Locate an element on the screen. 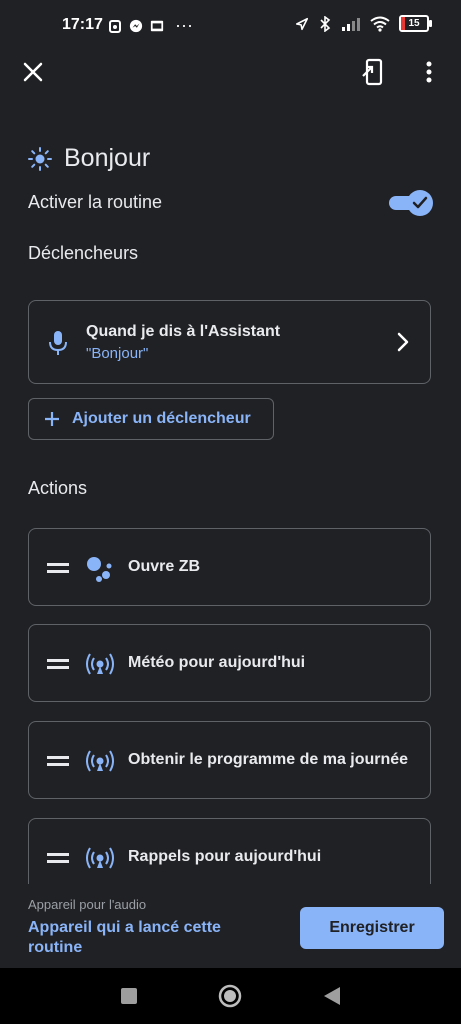  sun-icon is located at coordinates (40, 158).